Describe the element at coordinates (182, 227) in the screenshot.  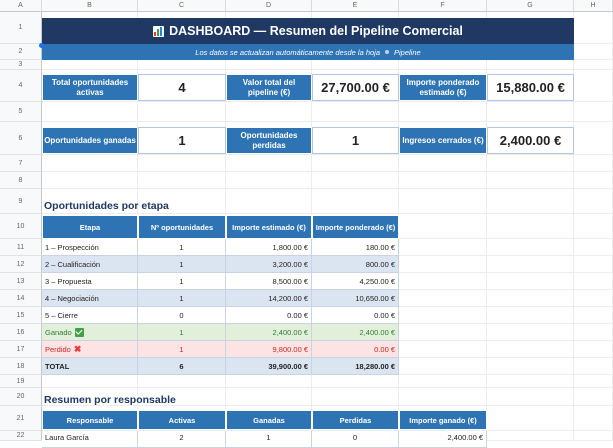
I see `stage-header-count: Nº oportunidades` at that location.